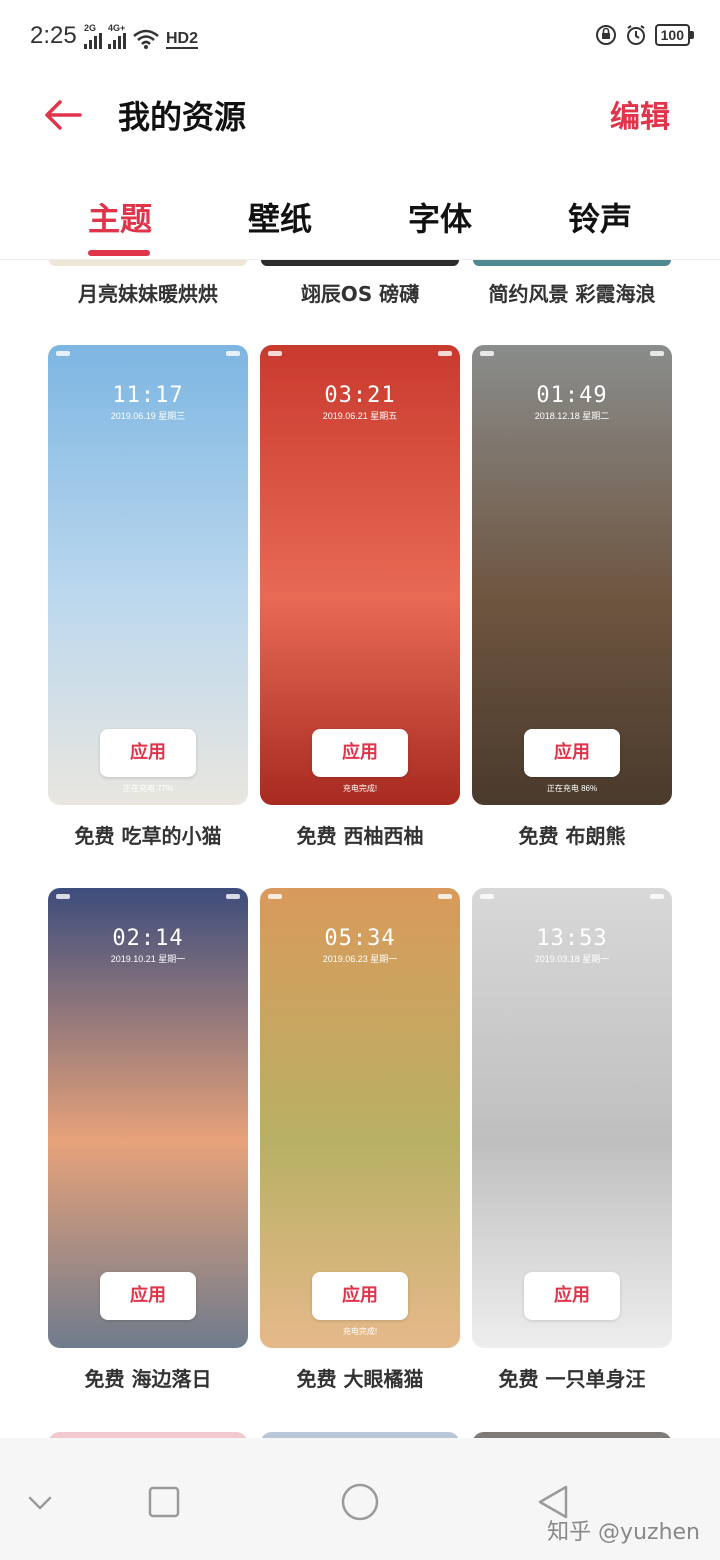 The image size is (720, 1560). Describe the element at coordinates (605, 35) in the screenshot. I see `lock-rotation-icon` at that location.